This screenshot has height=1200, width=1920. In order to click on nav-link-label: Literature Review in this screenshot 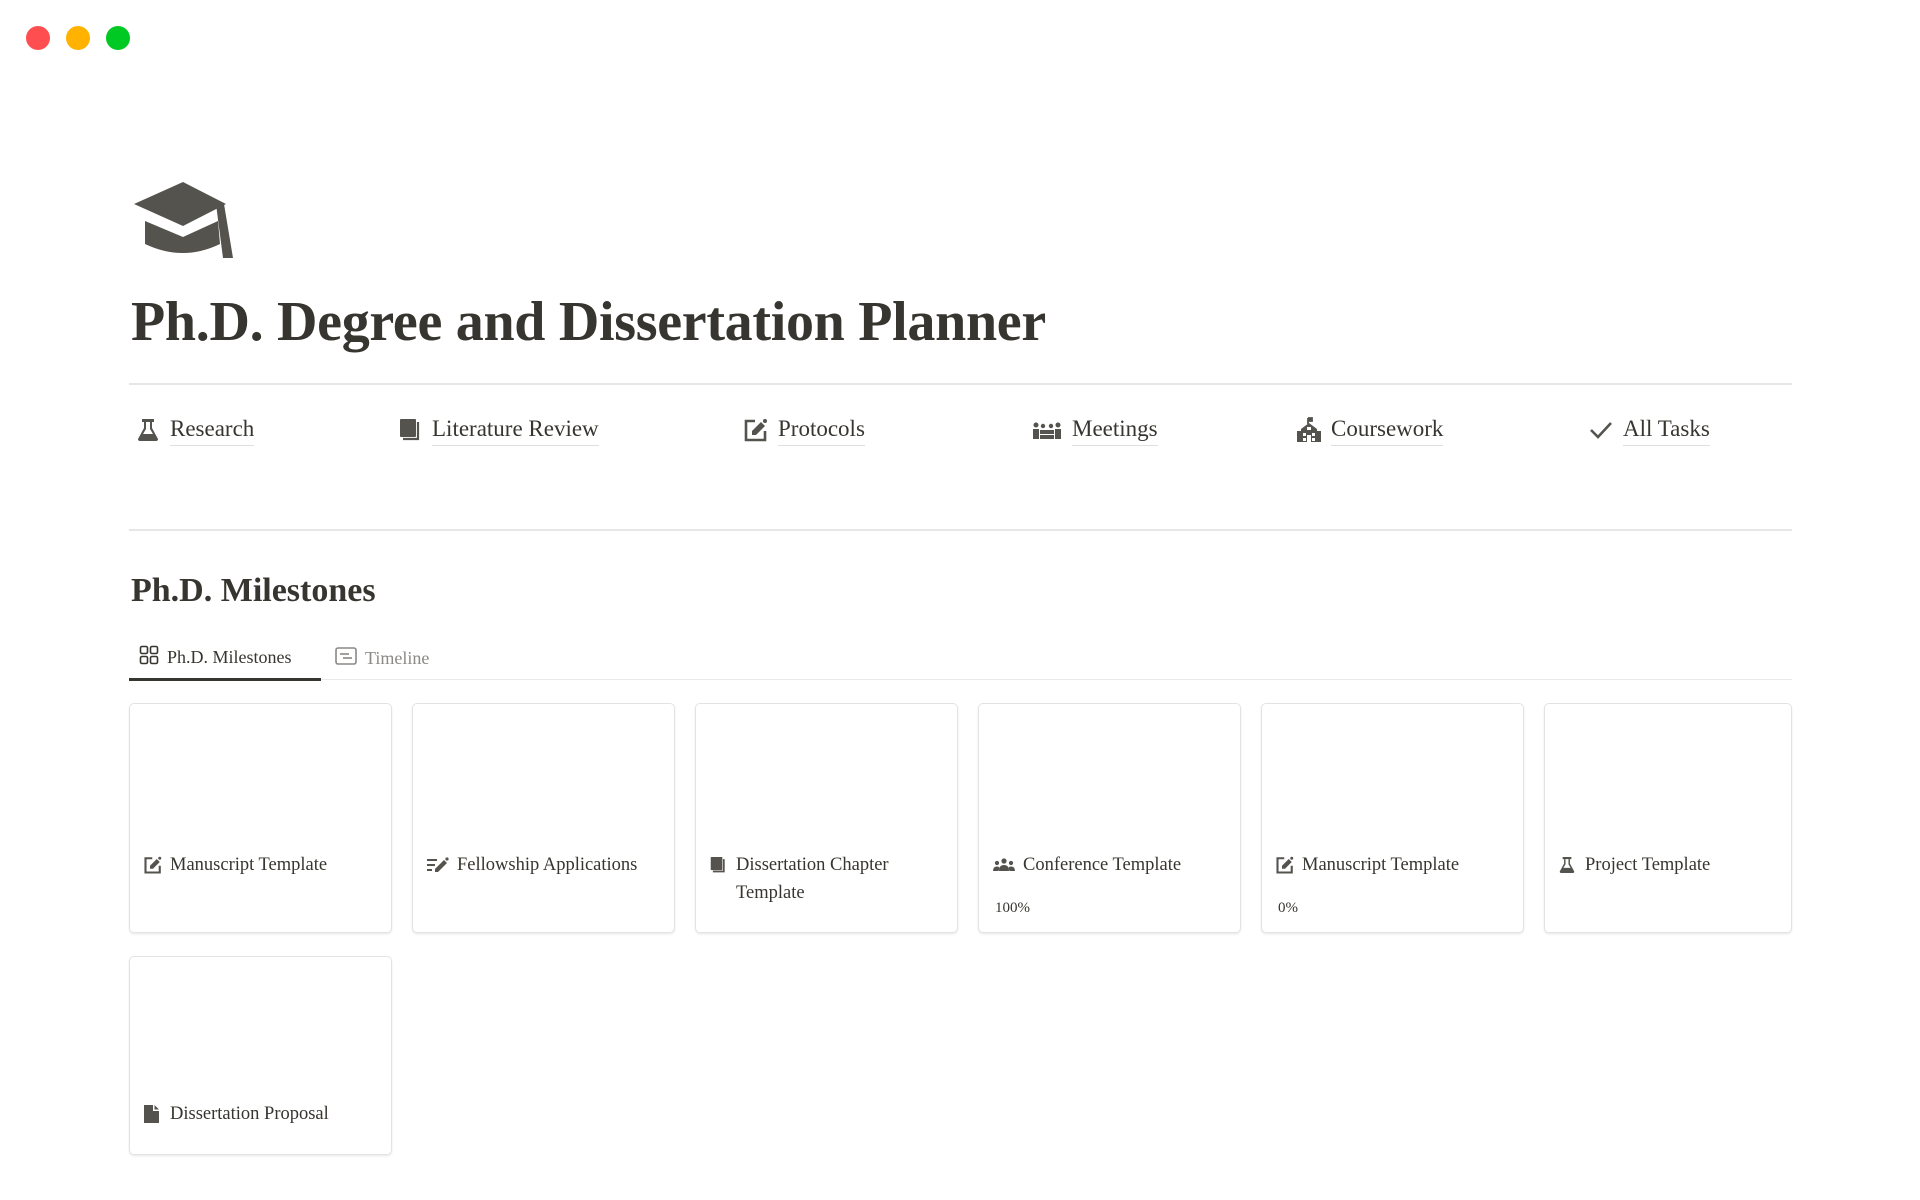, I will do `click(515, 430)`.